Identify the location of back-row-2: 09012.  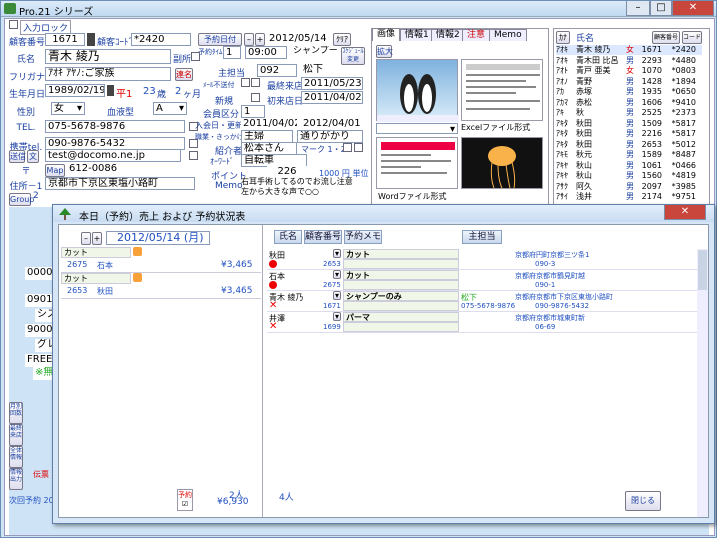
(40, 300).